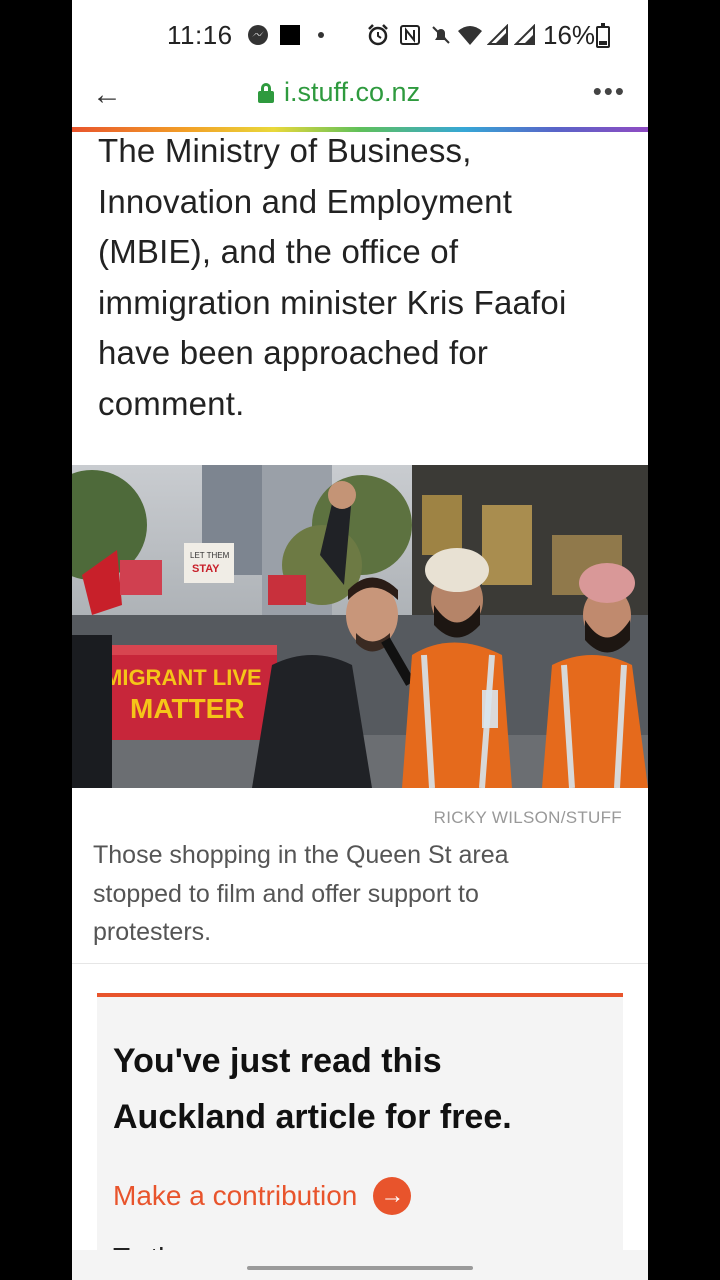  Describe the element at coordinates (210, 555) in the screenshot. I see `protest-sign-text: LET THEM` at that location.